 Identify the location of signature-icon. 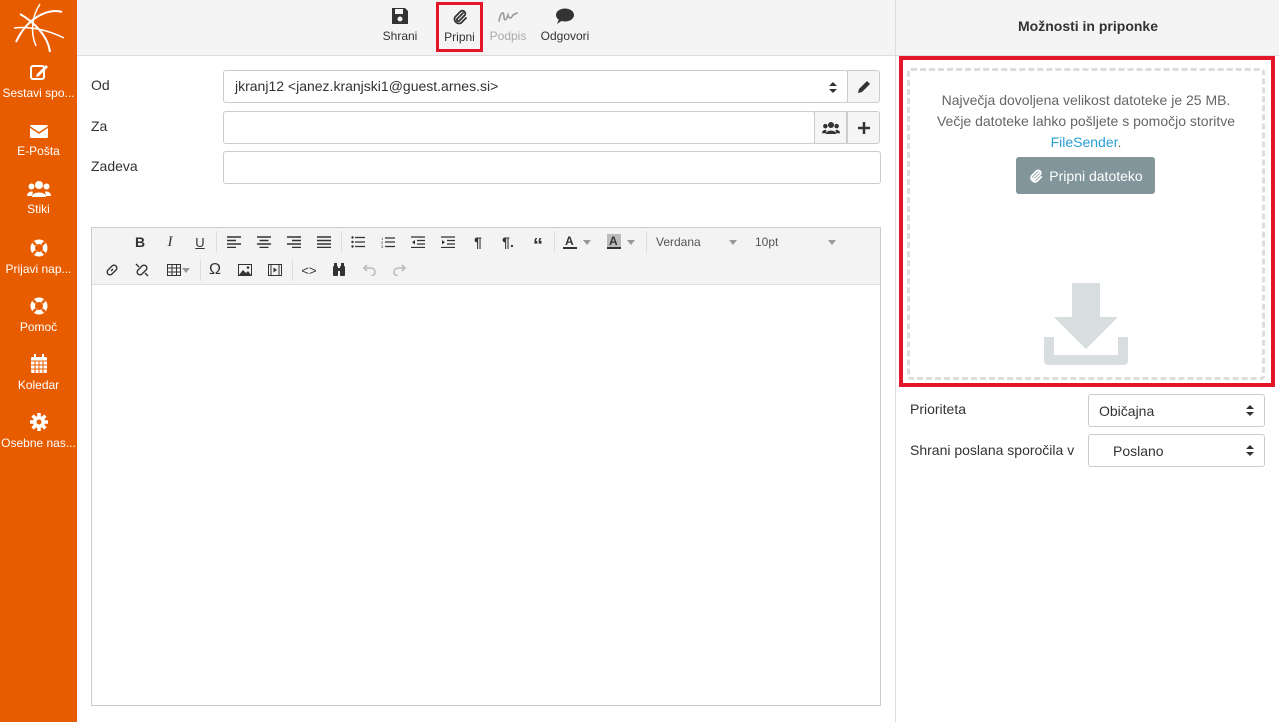
(508, 17).